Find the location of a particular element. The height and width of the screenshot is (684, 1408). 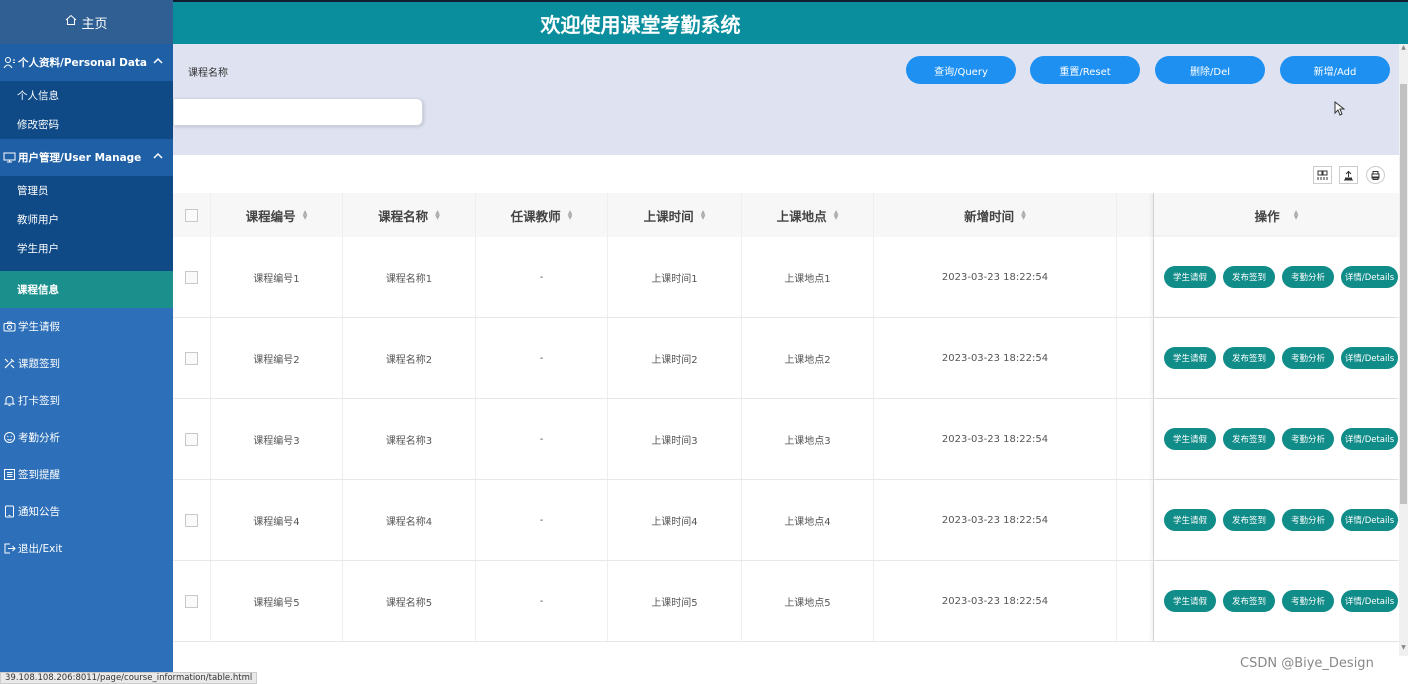

sort-icon: ▲ ▼ is located at coordinates (305, 215).